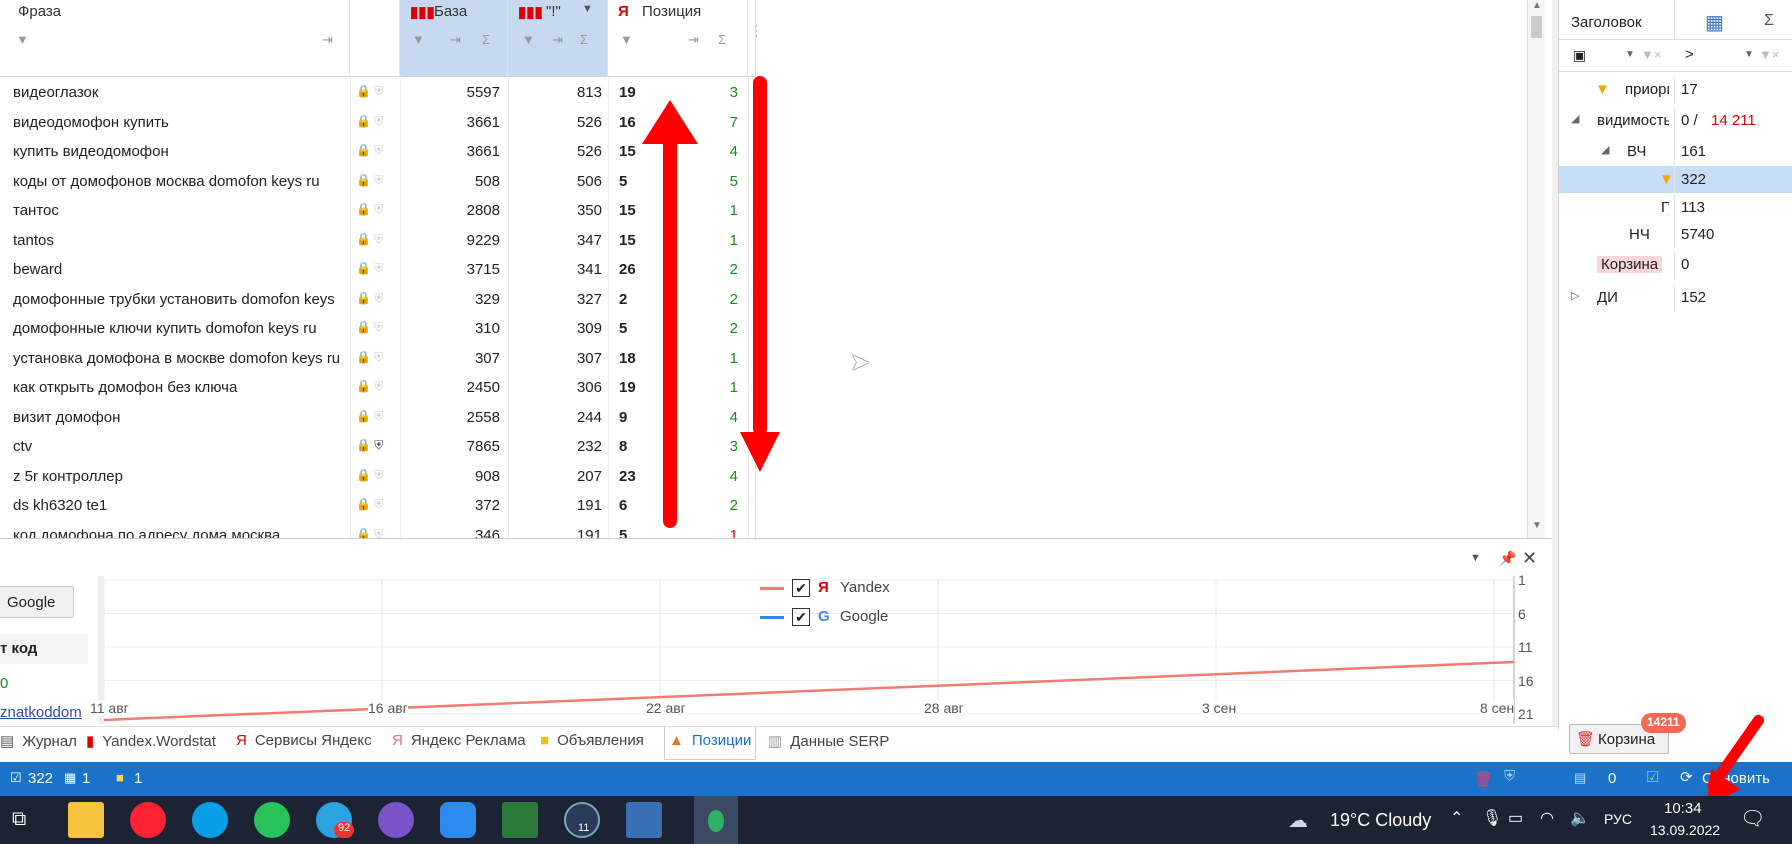 This screenshot has width=1792, height=844. What do you see at coordinates (1580, 778) in the screenshot?
I see `image-icon: ▤` at bounding box center [1580, 778].